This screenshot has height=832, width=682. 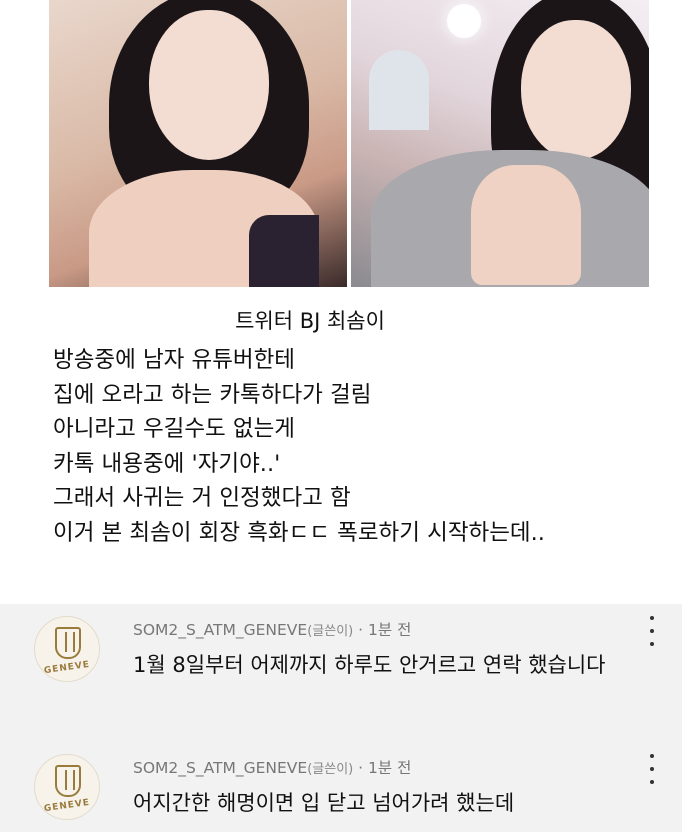 I want to click on story-line: 아니라고 우길수도 없는게, so click(x=174, y=429).